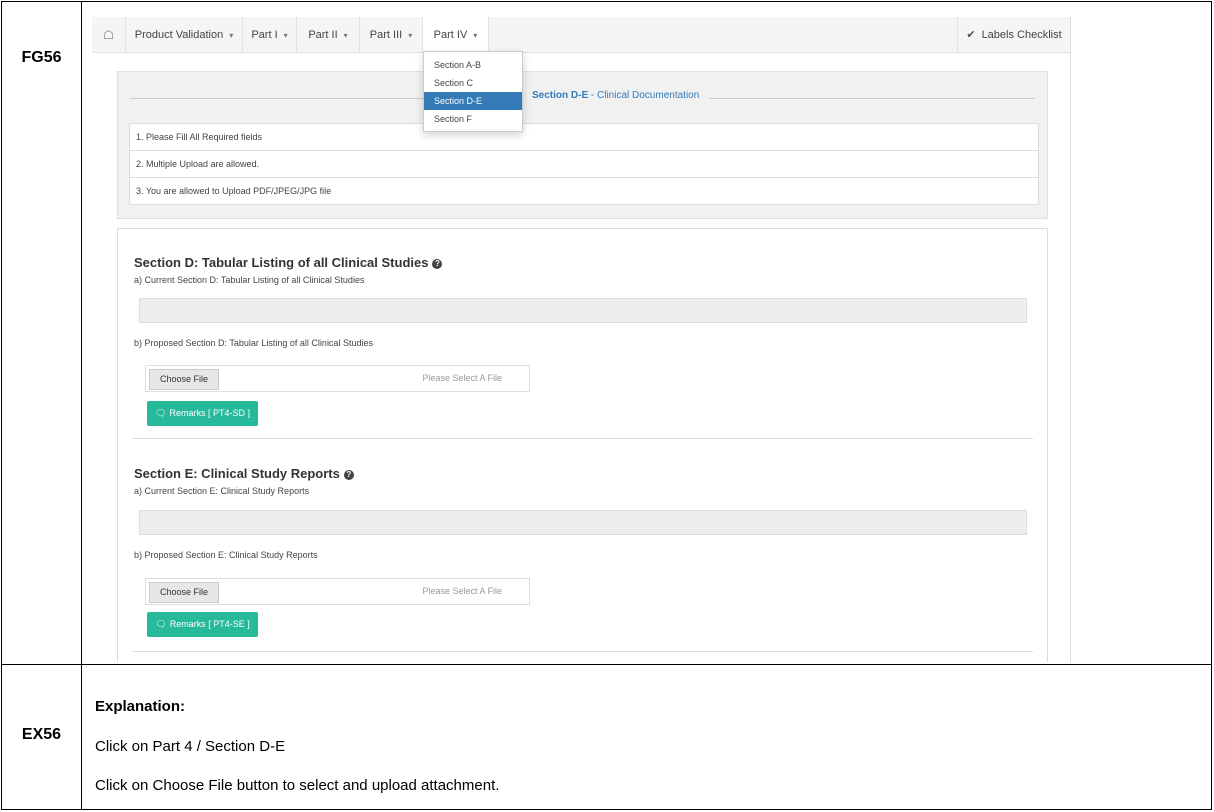 This screenshot has height=812, width=1214. I want to click on nav-label: Part I, so click(264, 35).